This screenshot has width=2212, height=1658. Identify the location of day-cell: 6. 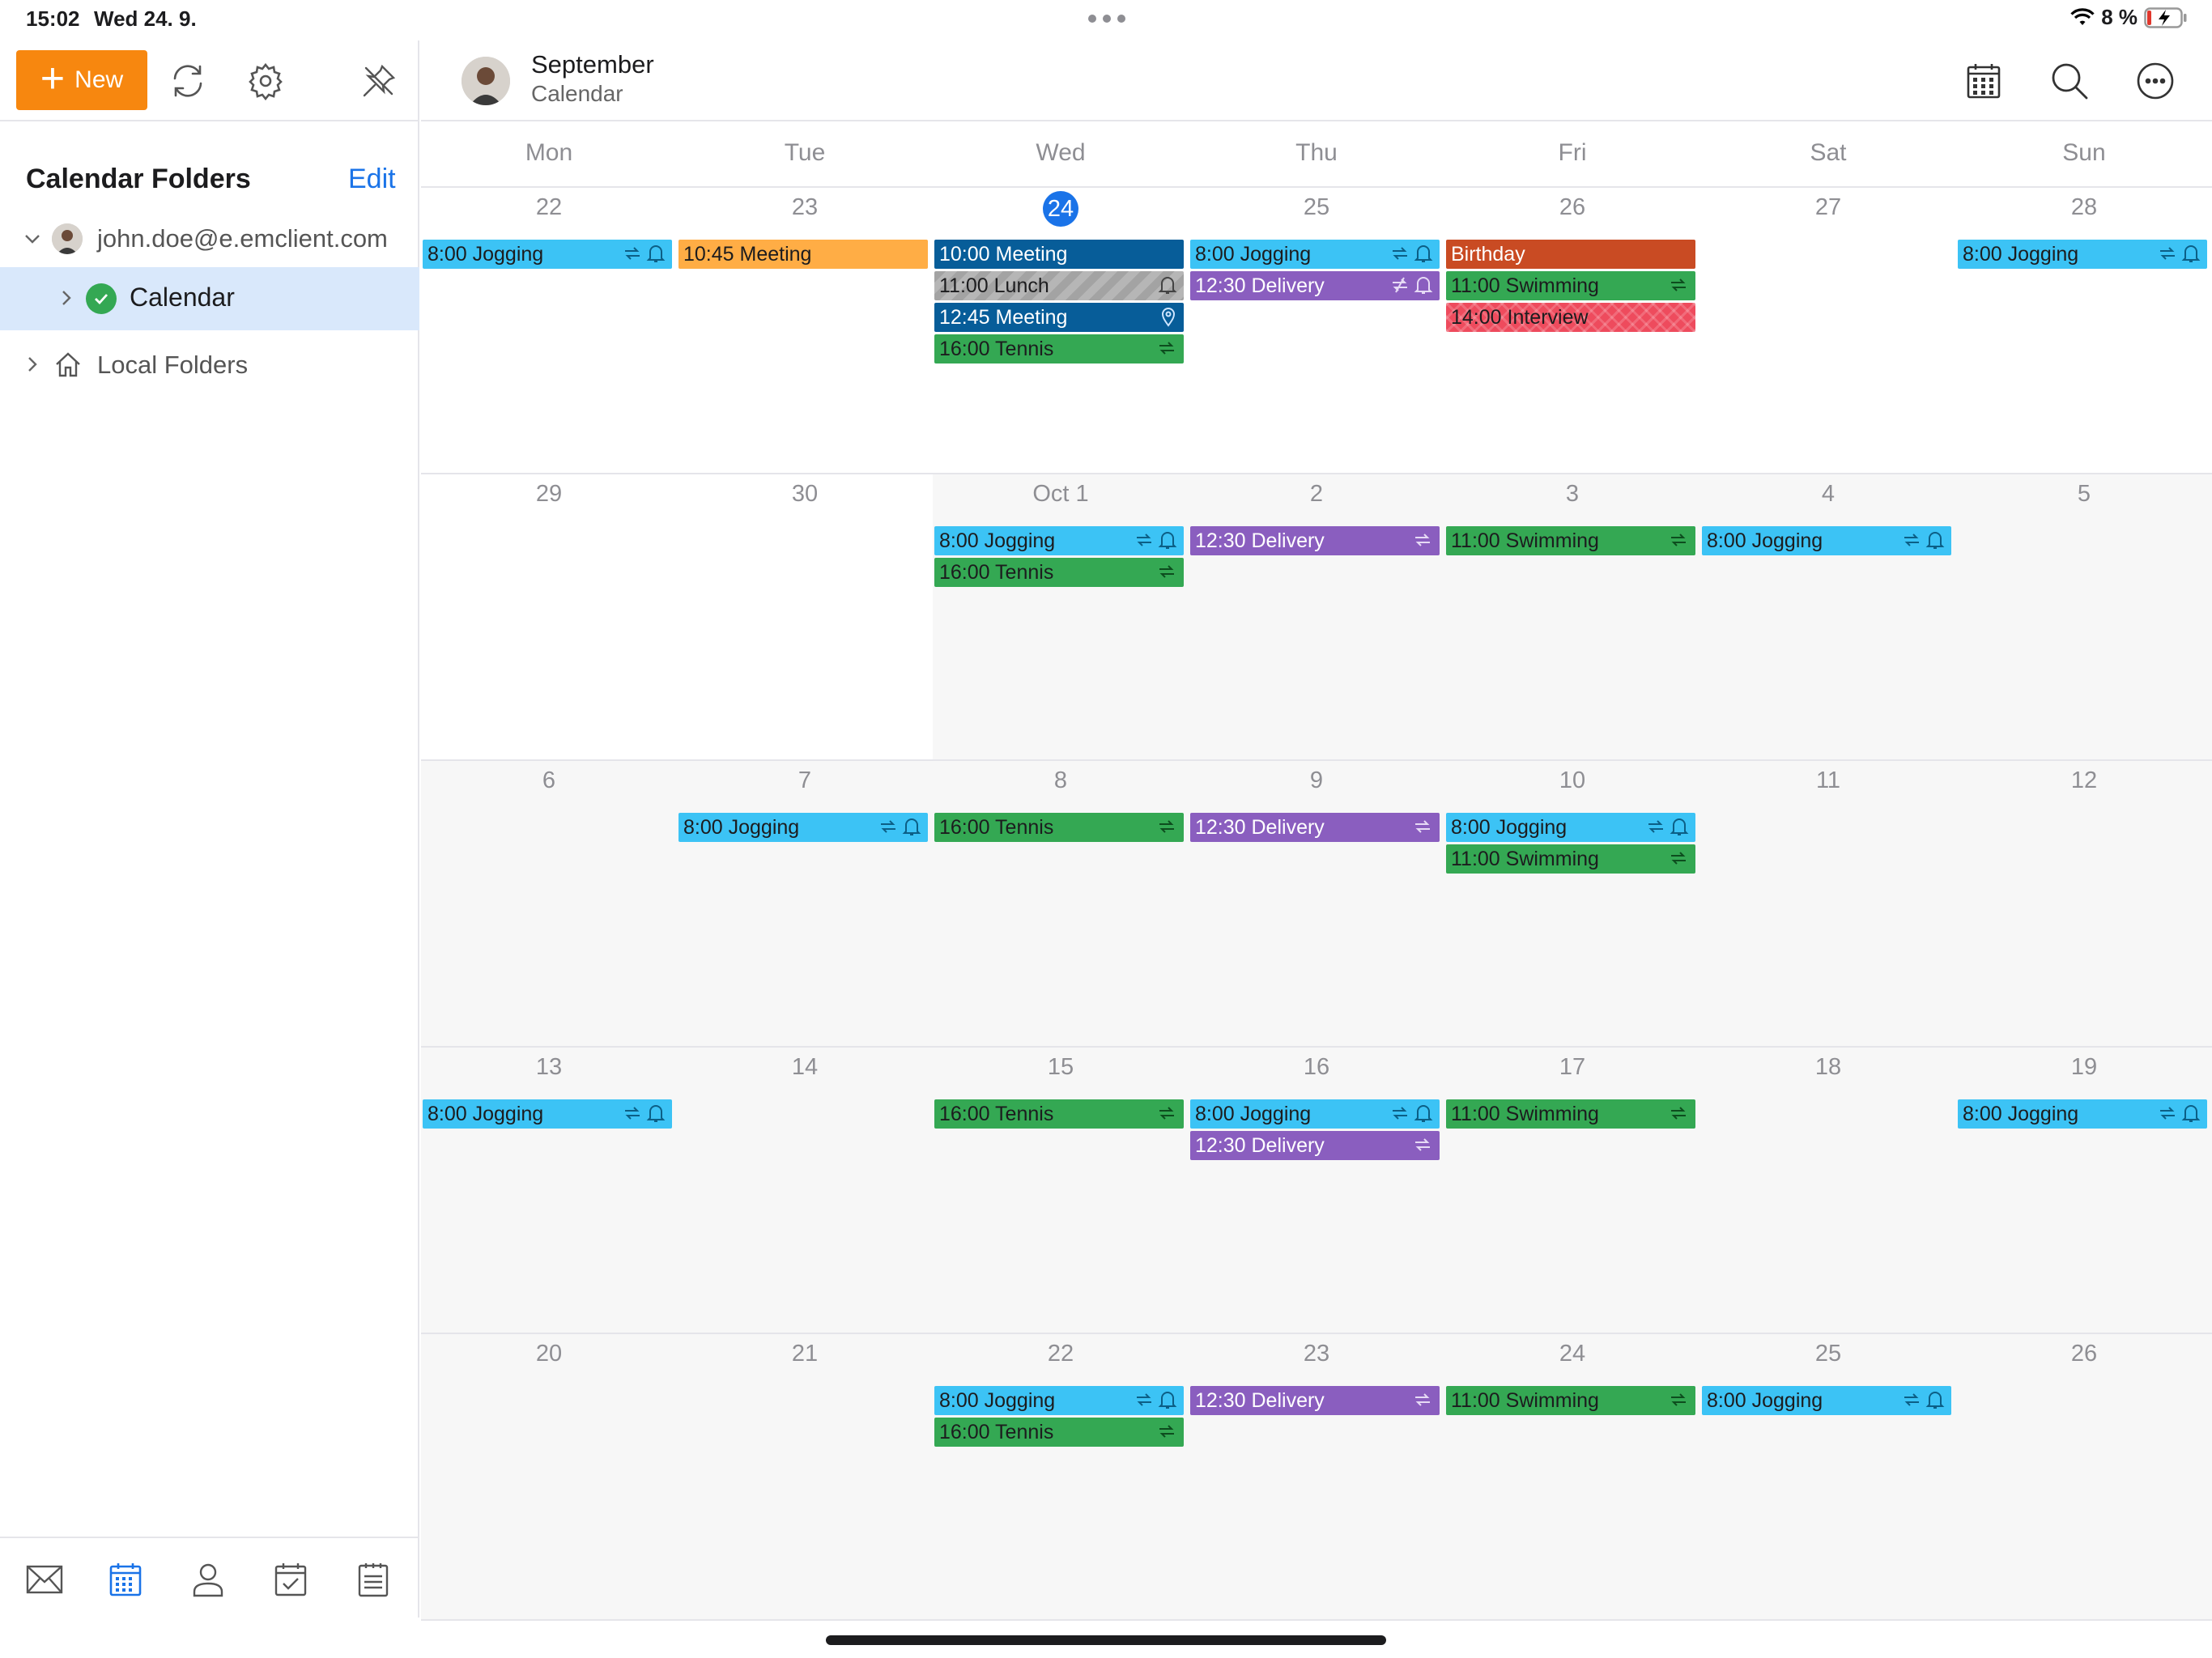
(549, 903).